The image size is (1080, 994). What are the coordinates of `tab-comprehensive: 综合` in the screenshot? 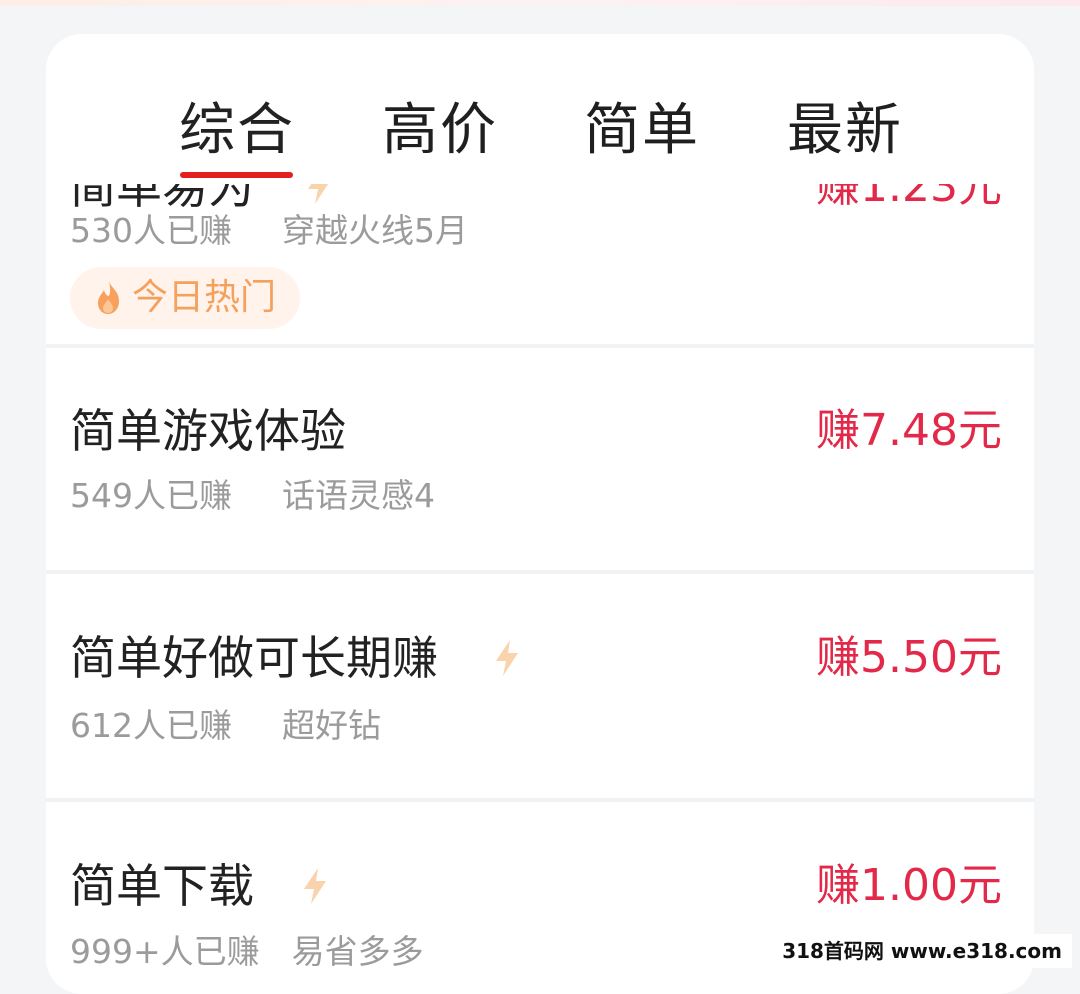 It's located at (237, 138).